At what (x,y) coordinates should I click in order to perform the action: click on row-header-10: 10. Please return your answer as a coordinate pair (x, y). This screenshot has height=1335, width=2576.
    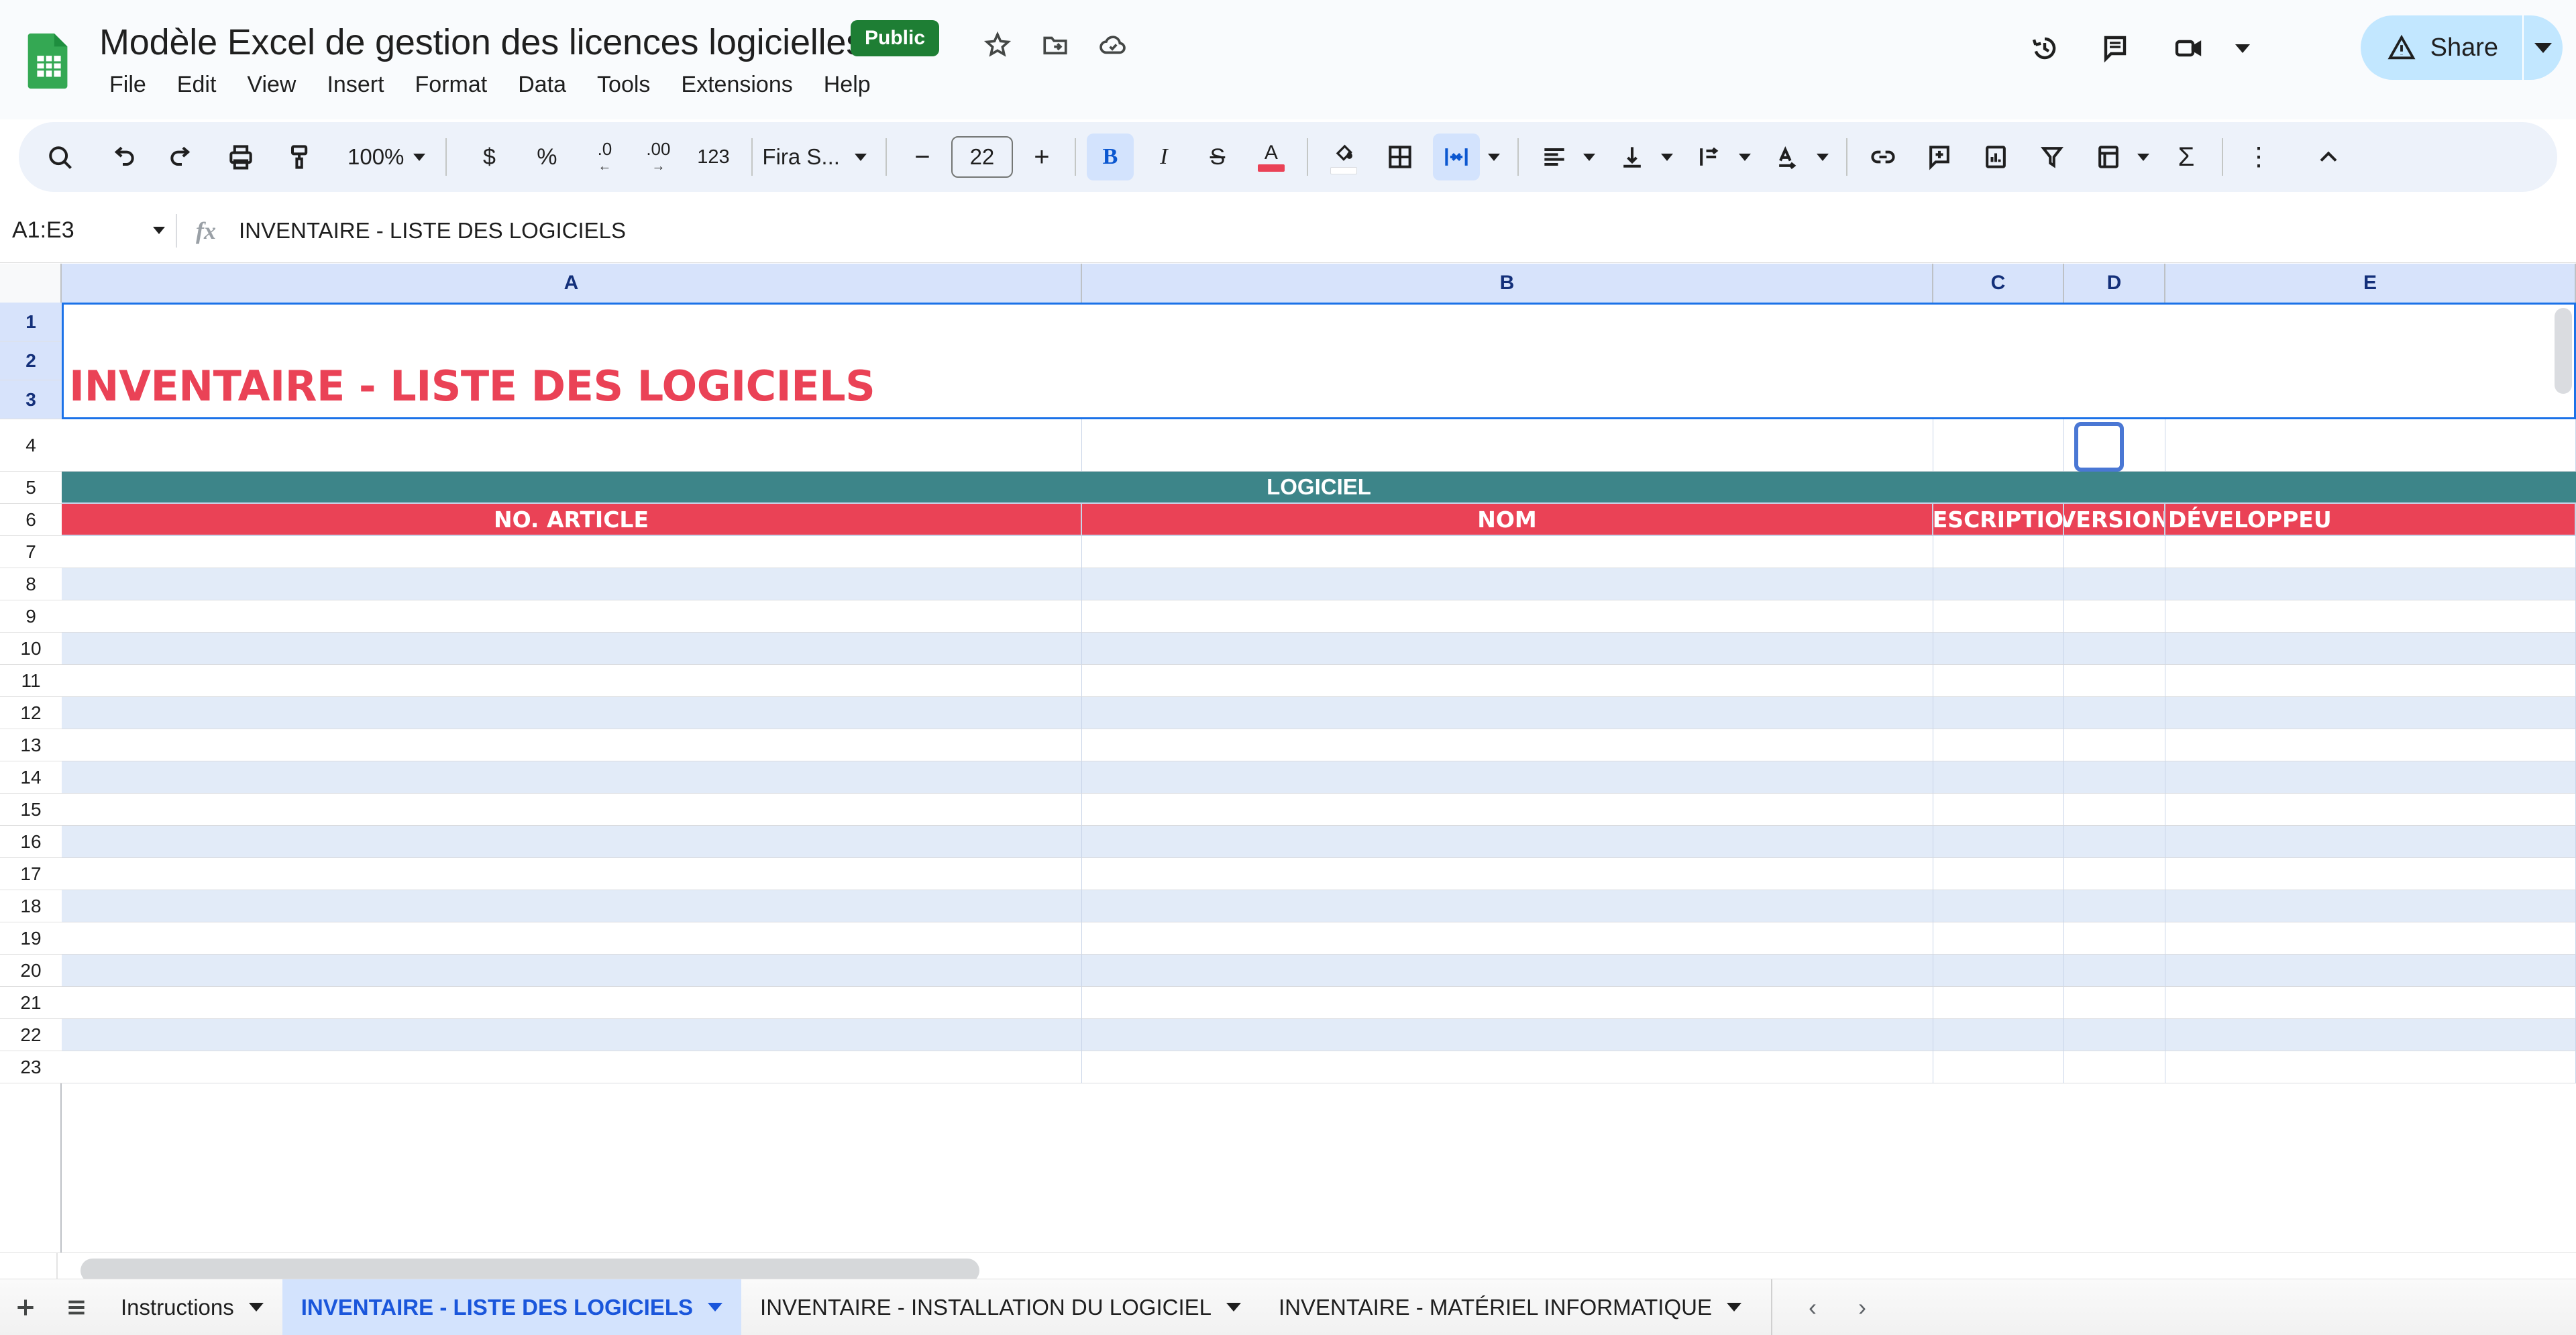
    Looking at the image, I should click on (31, 649).